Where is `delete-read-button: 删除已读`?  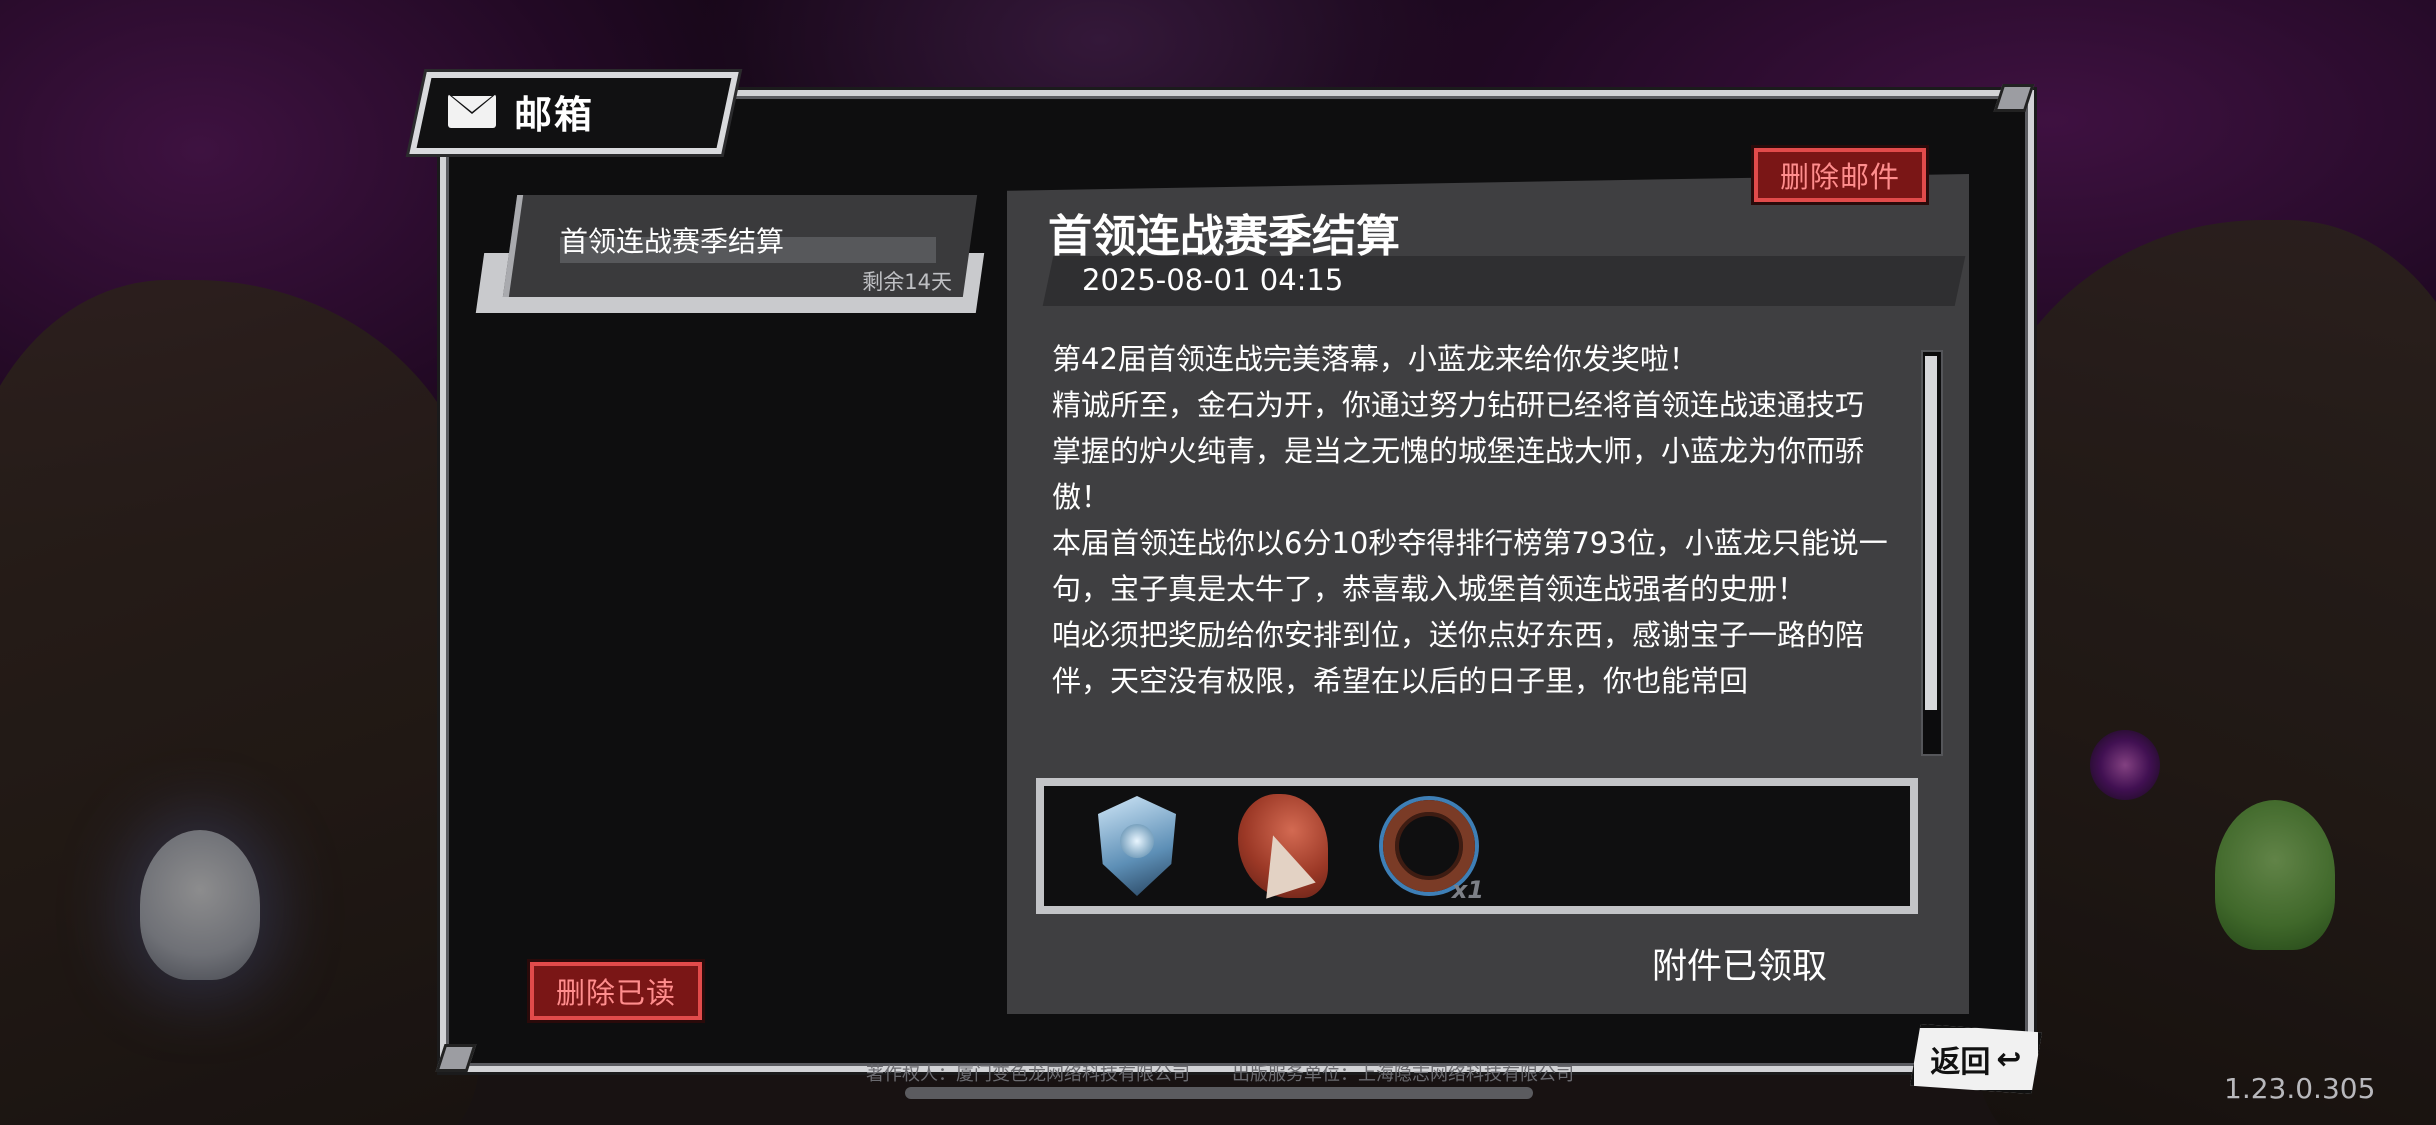 delete-read-button: 删除已读 is located at coordinates (616, 991).